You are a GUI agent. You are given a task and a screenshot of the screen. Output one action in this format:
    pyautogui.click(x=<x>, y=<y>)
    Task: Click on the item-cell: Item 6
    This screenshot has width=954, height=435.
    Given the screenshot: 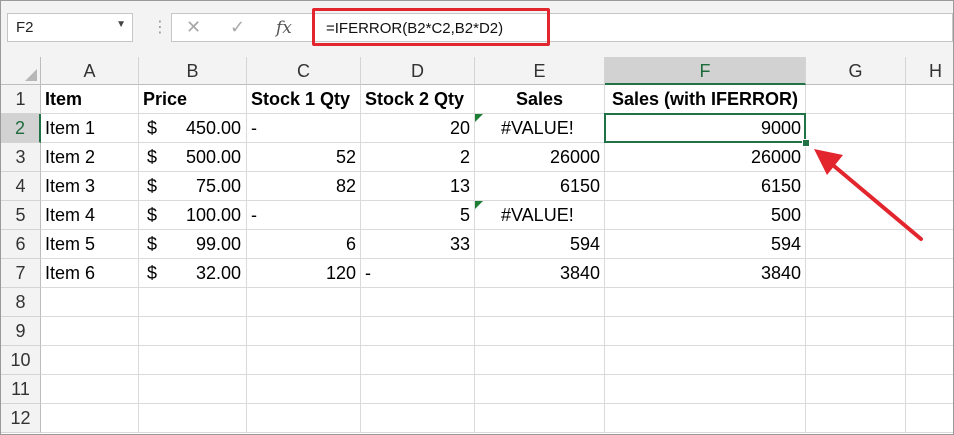 What is the action you would take?
    pyautogui.click(x=90, y=273)
    